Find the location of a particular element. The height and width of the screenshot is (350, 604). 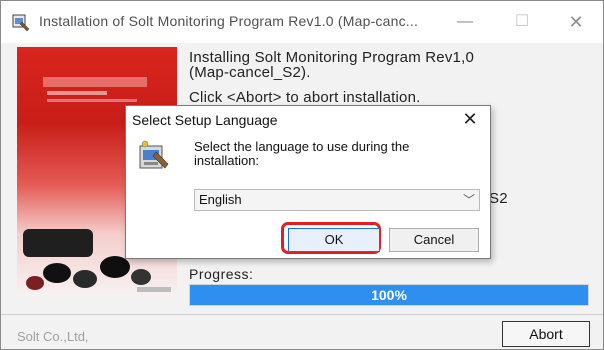

cancel-button: Cancel is located at coordinates (434, 240).